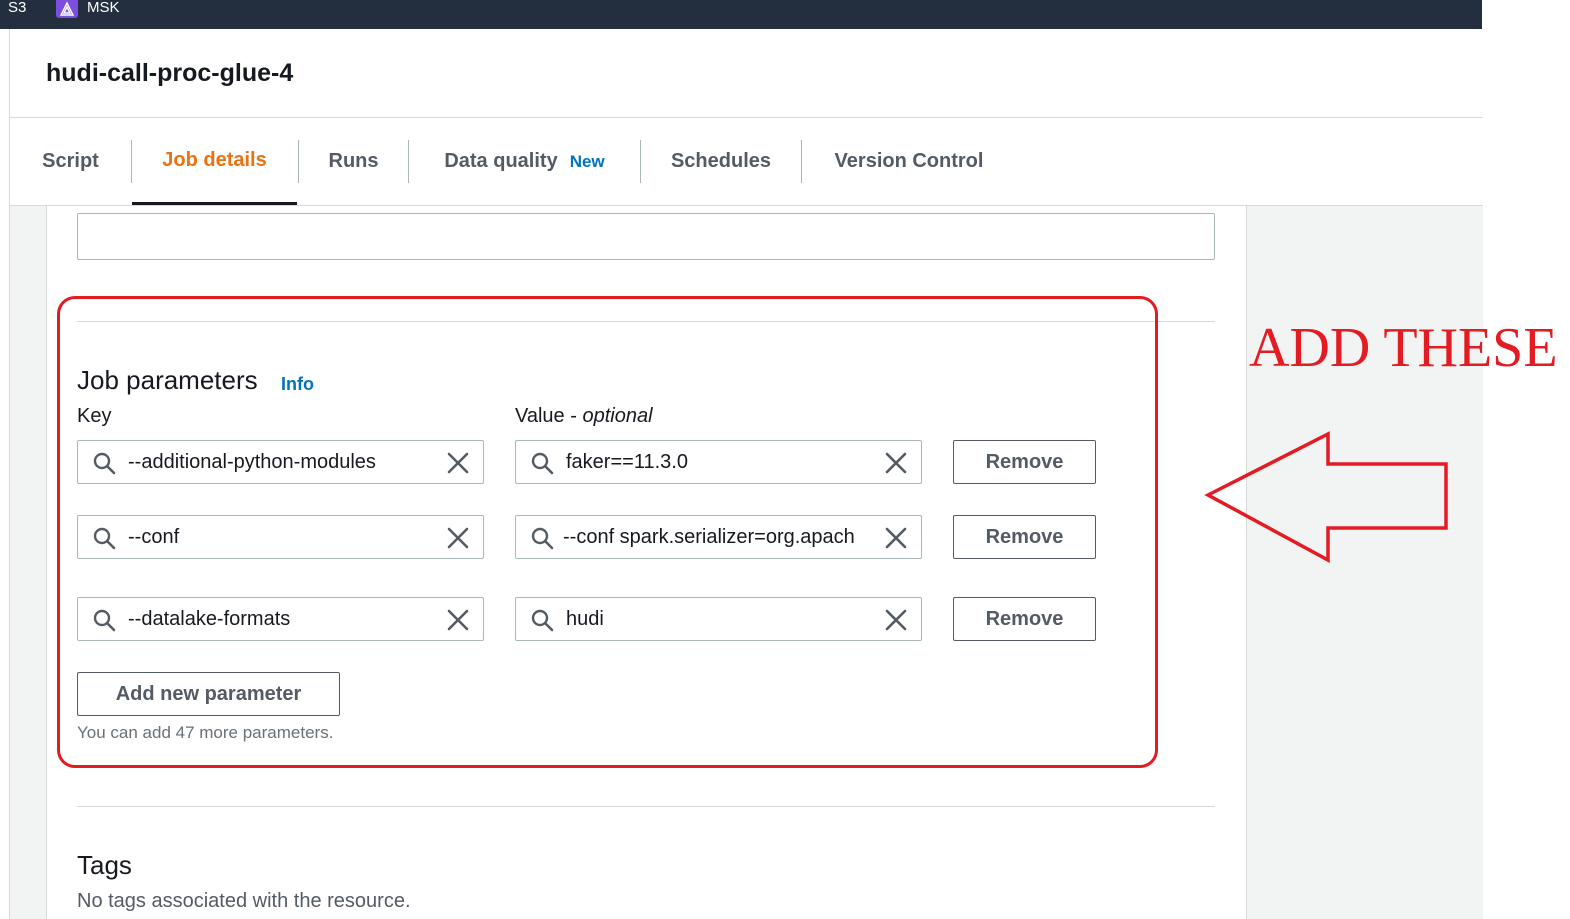 This screenshot has width=1570, height=919. Describe the element at coordinates (1326, 497) in the screenshot. I see `left-arrow-icon` at that location.